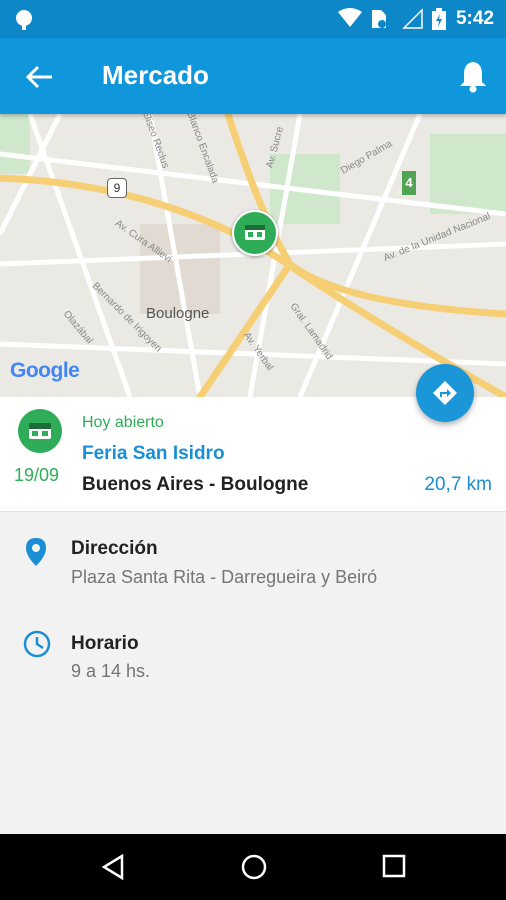  What do you see at coordinates (224, 577) in the screenshot?
I see `address-value: Plaza Santa Rita - Darregueira y Beiró` at bounding box center [224, 577].